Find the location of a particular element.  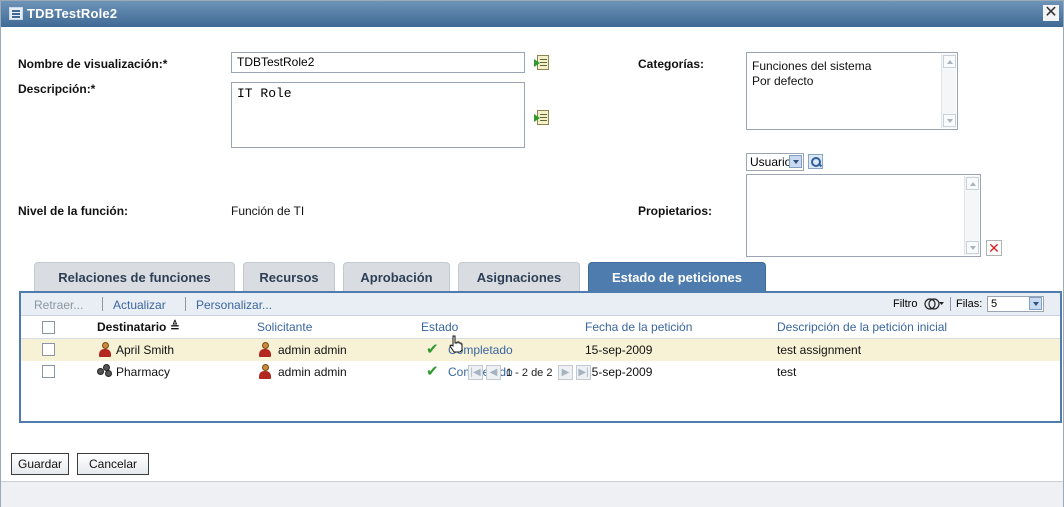

cancel-button: Cancelar is located at coordinates (113, 464).